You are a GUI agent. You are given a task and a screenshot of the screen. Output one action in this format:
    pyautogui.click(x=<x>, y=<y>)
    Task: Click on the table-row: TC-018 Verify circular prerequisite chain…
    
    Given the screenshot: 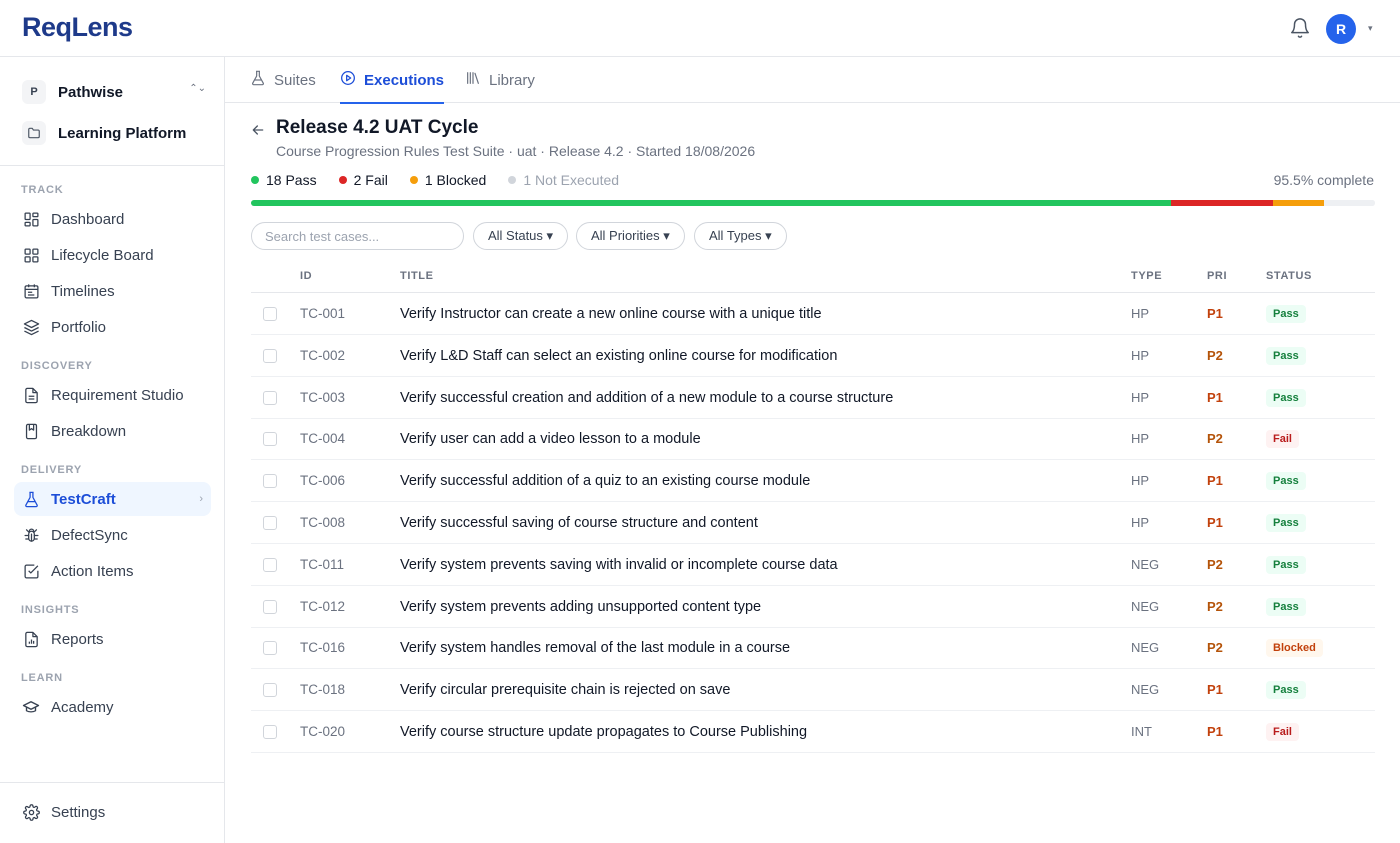 What is the action you would take?
    pyautogui.click(x=813, y=690)
    